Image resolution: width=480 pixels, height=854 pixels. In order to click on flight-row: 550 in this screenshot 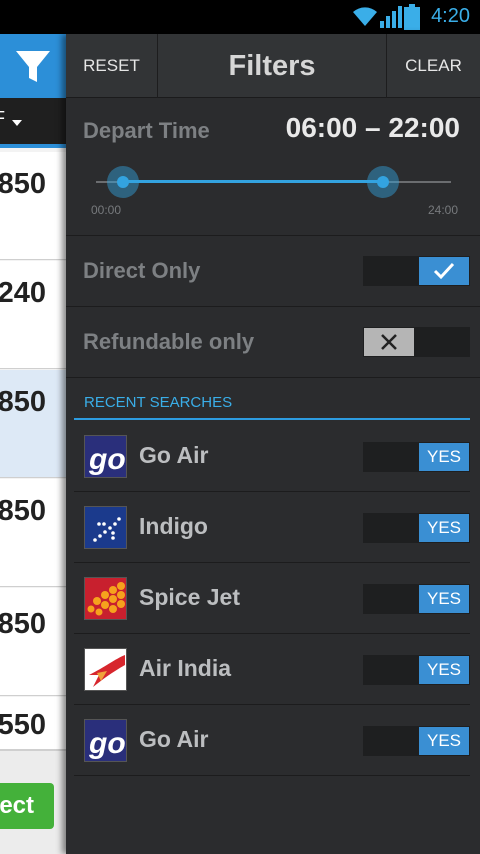, I will do `click(33, 723)`.